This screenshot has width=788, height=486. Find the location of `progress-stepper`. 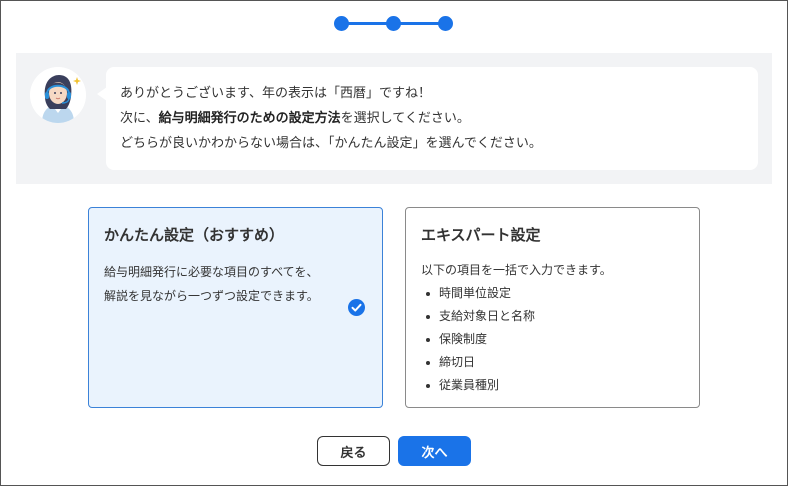

progress-stepper is located at coordinates (394, 24).